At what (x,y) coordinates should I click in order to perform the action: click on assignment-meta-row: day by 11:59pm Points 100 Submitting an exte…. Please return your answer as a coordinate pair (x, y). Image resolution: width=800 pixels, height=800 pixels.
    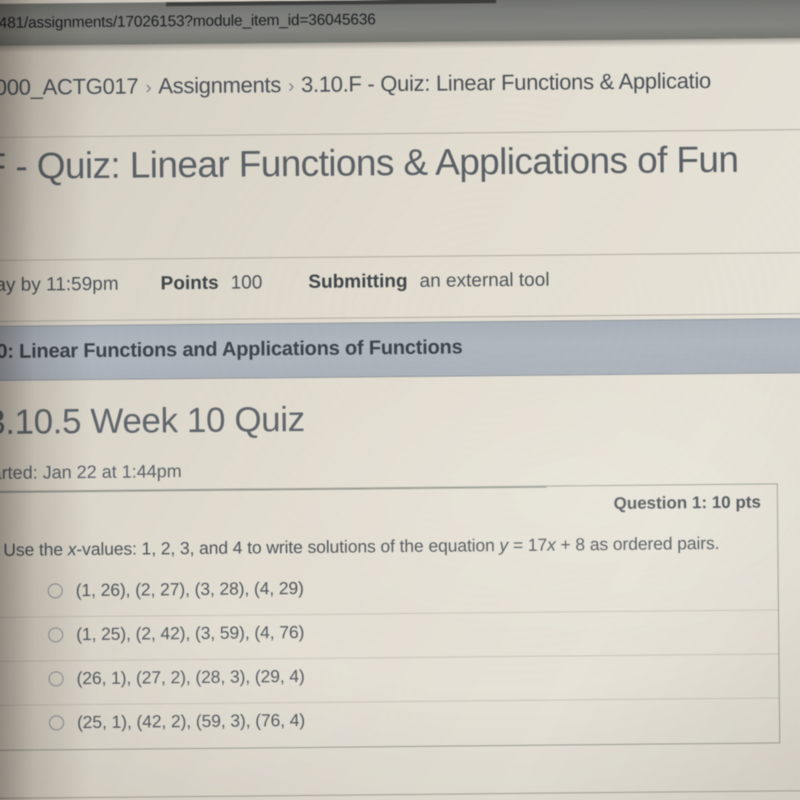
    Looking at the image, I should click on (400, 293).